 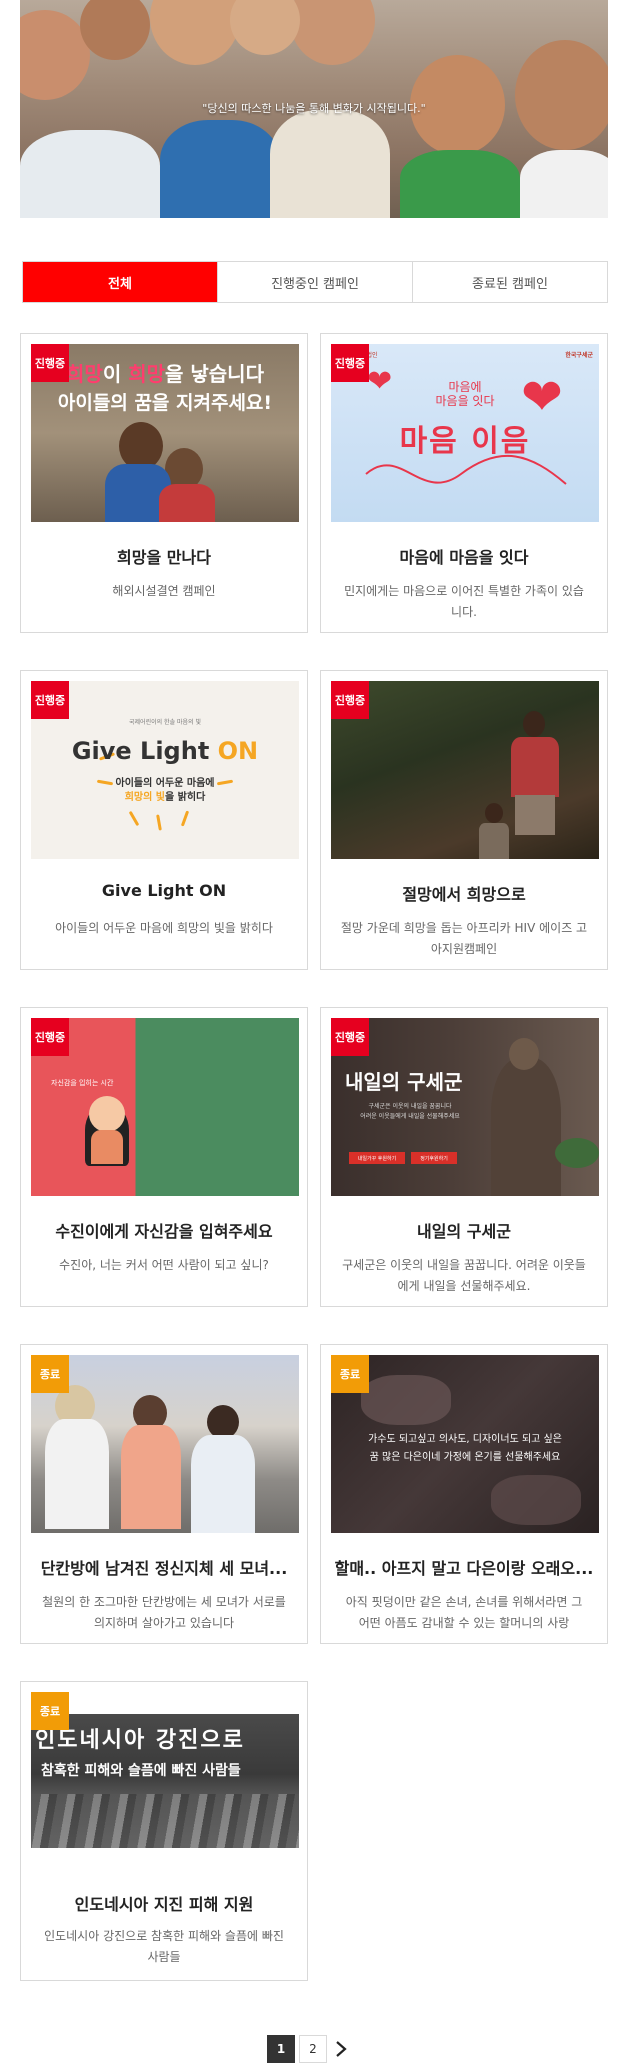 I want to click on campaign-description: 해외시설결연 캠페인, so click(x=164, y=591).